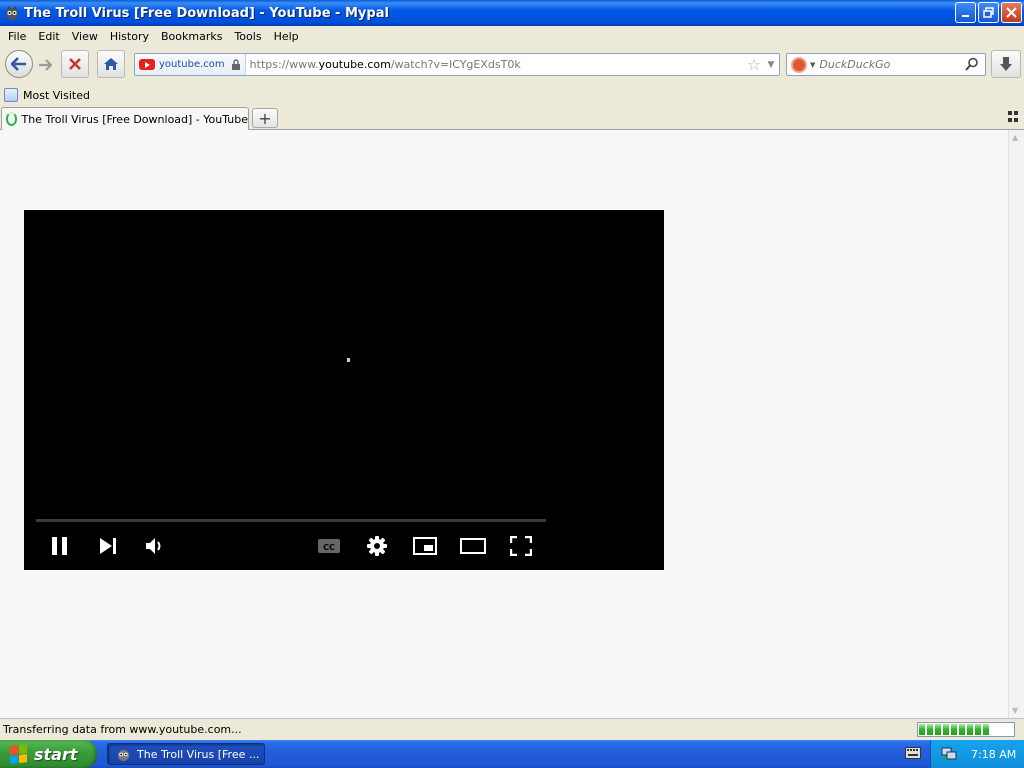 This screenshot has width=1024, height=768. What do you see at coordinates (265, 118) in the screenshot?
I see `new-tab-button: +` at bounding box center [265, 118].